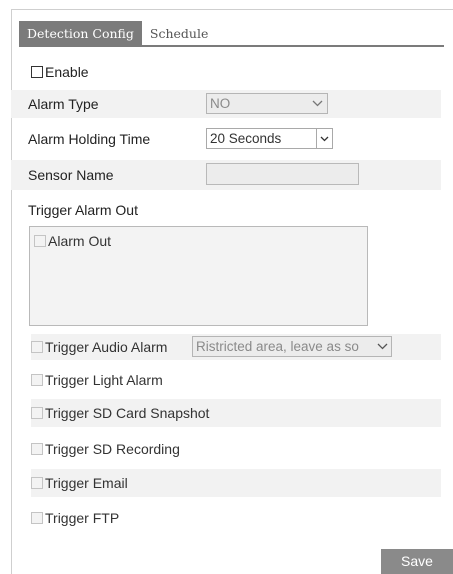 This screenshot has width=453, height=574. I want to click on alarm-type-select: NO, so click(267, 103).